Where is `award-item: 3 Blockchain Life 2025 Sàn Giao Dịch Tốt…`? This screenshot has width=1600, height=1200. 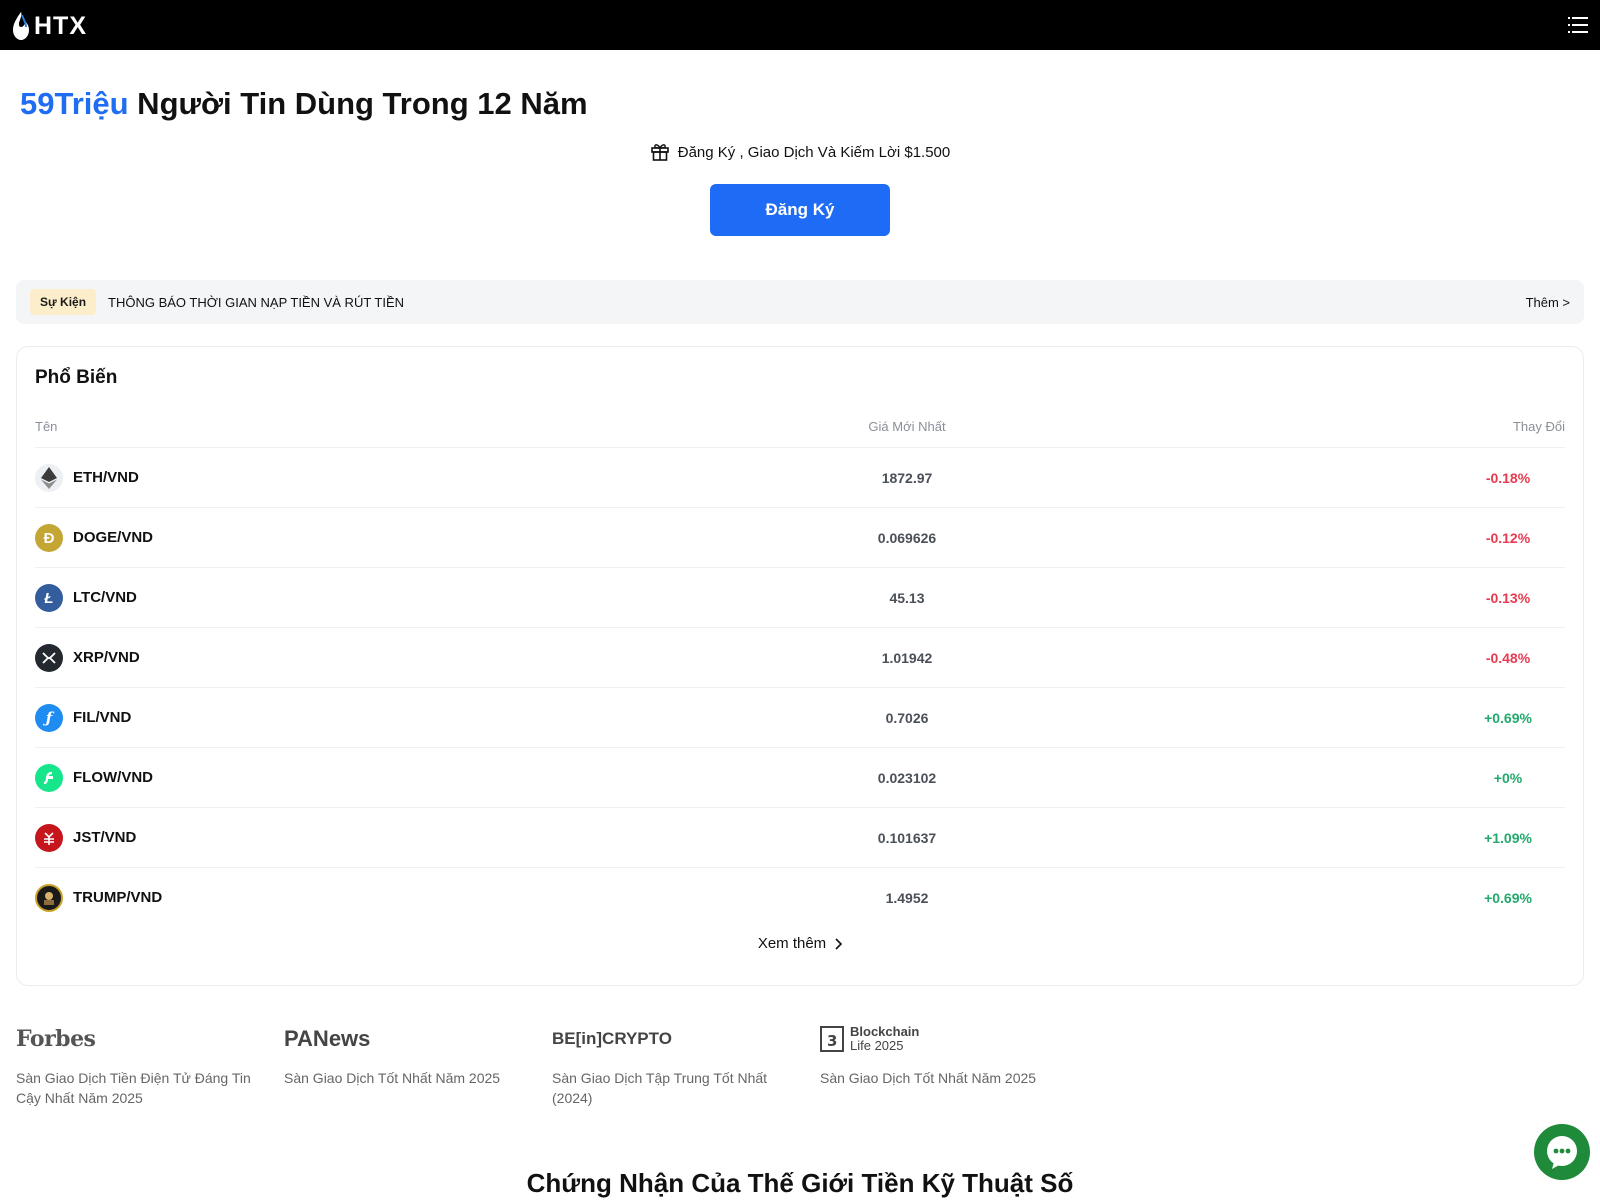
award-item: 3 Blockchain Life 2025 Sàn Giao Dịch Tốt… is located at coordinates (940, 1056).